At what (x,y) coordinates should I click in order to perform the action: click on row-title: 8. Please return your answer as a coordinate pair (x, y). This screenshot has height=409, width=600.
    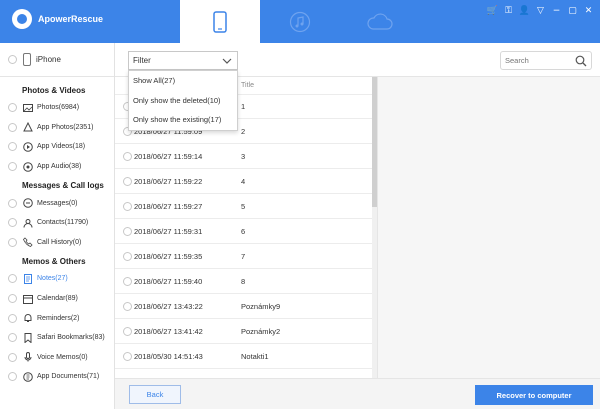
    Looking at the image, I should click on (243, 281).